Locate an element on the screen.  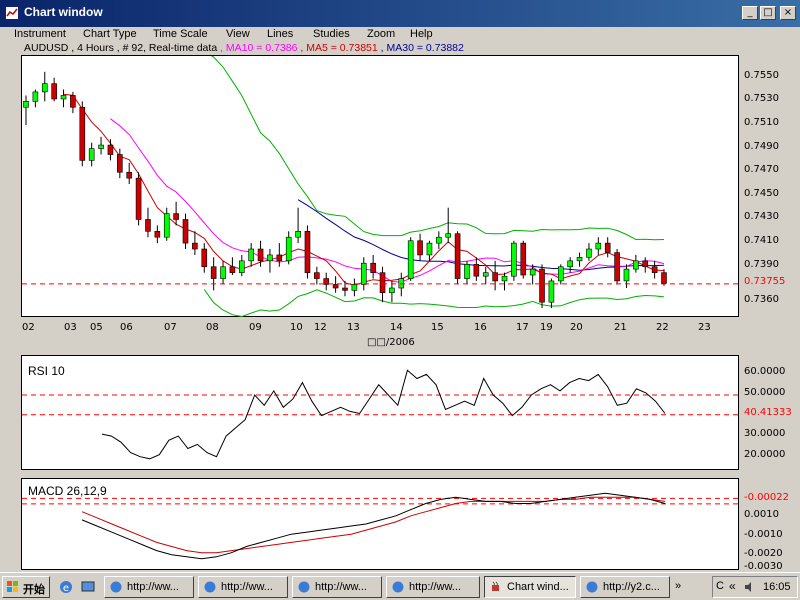
tray-clock: 16:05 is located at coordinates (777, 587).